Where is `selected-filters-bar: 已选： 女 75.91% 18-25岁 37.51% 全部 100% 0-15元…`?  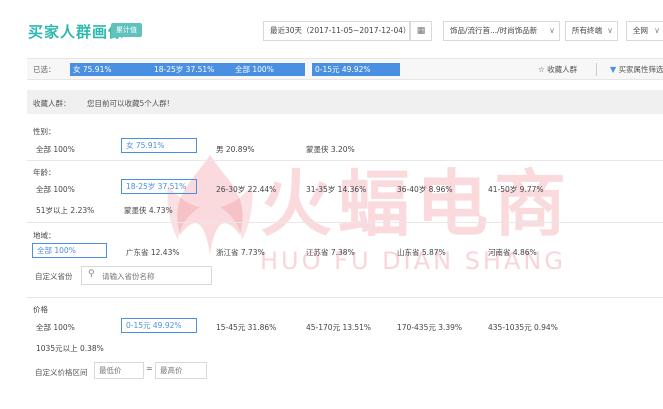 selected-filters-bar: 已选： 女 75.91% 18-25岁 37.51% 全部 100% 0-15元… is located at coordinates (345, 69).